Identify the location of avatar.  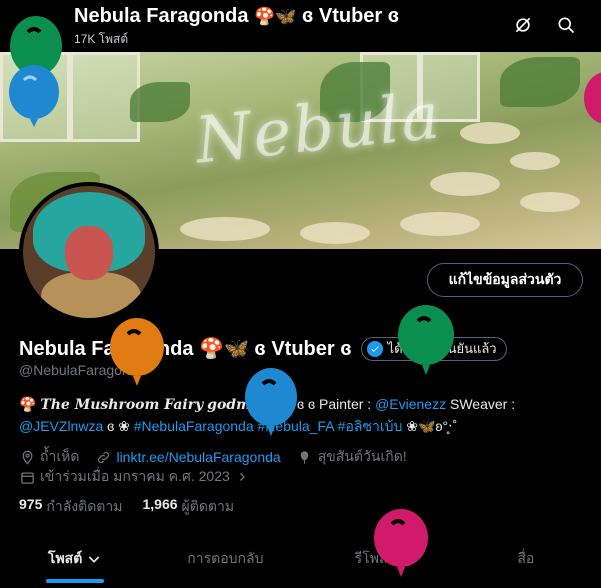
(89, 252).